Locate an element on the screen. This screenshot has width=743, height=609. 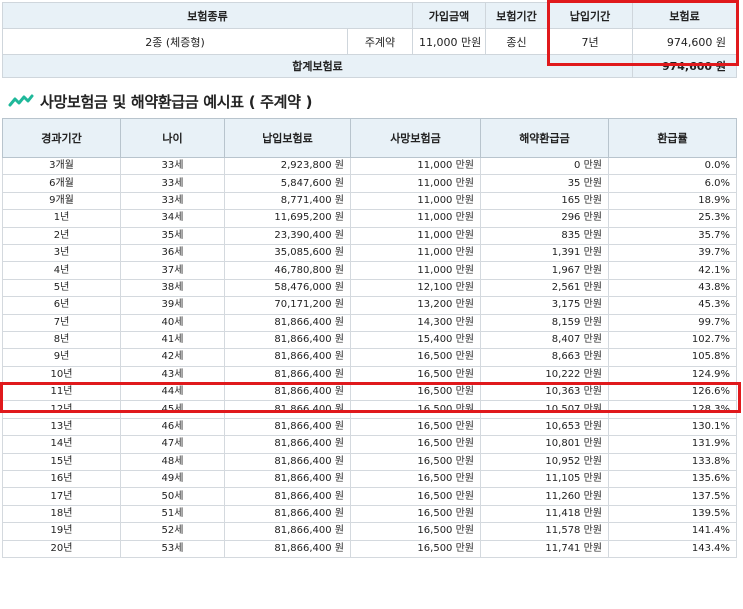
cell-surrender-value: 2,561 만원 is located at coordinates (544, 288).